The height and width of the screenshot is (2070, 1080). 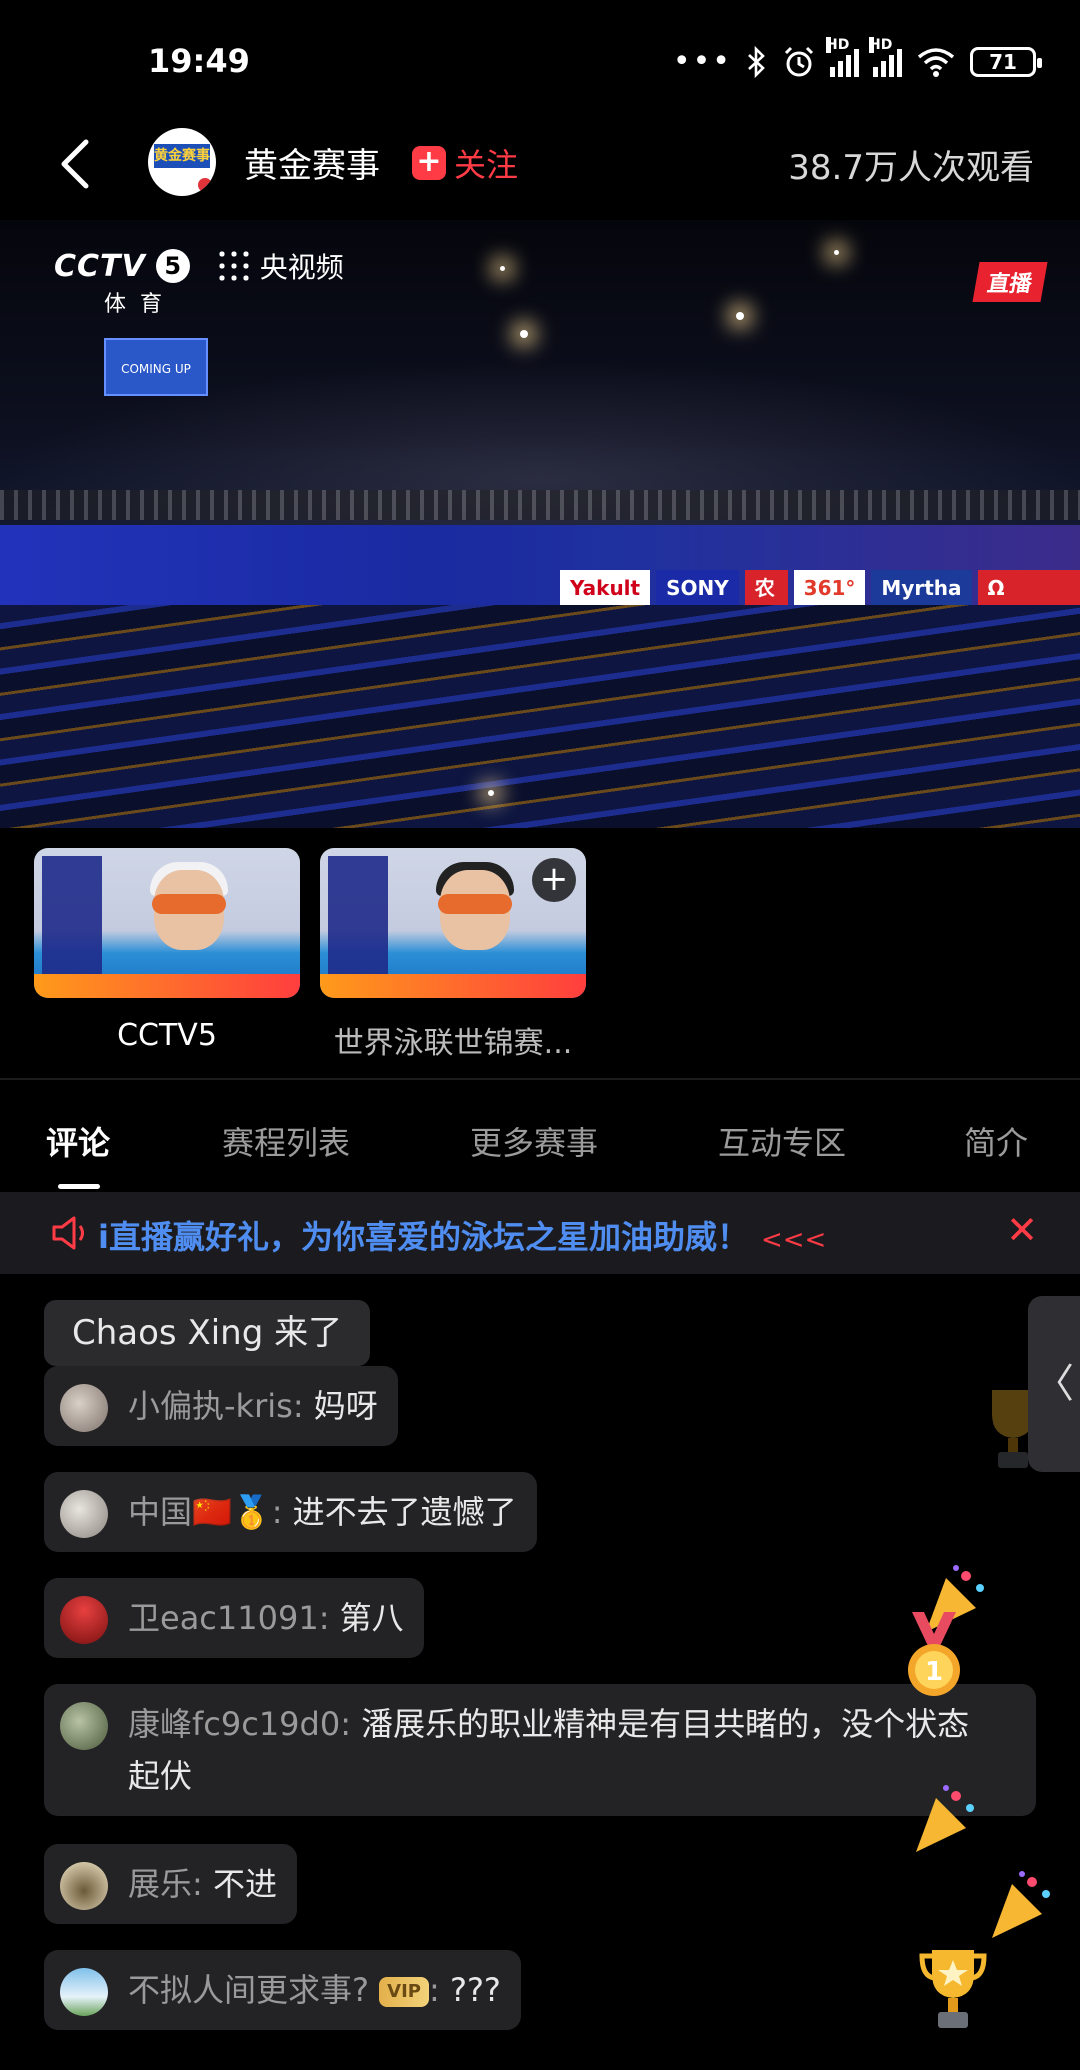 I want to click on battery-icon: 71, so click(x=1006, y=61).